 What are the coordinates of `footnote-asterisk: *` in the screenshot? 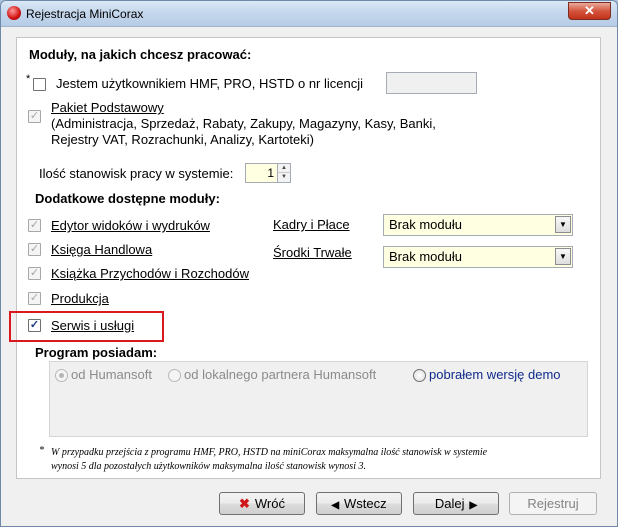 It's located at (41, 450).